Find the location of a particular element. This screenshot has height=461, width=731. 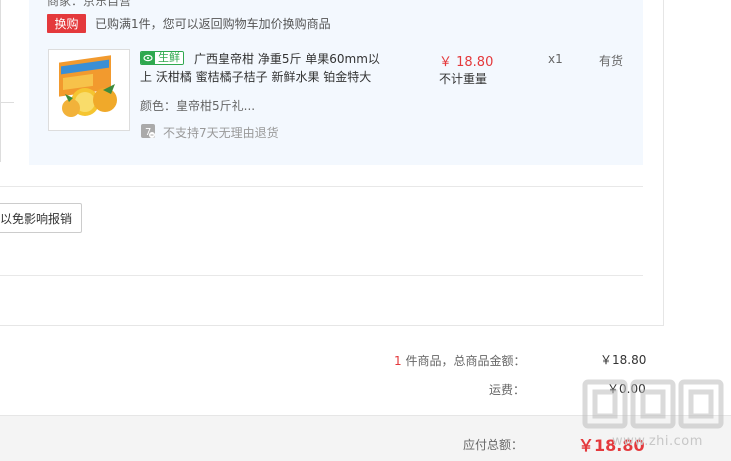

swap-message: 已购满1件，您可以返回购物车加价换购商品 is located at coordinates (213, 23).